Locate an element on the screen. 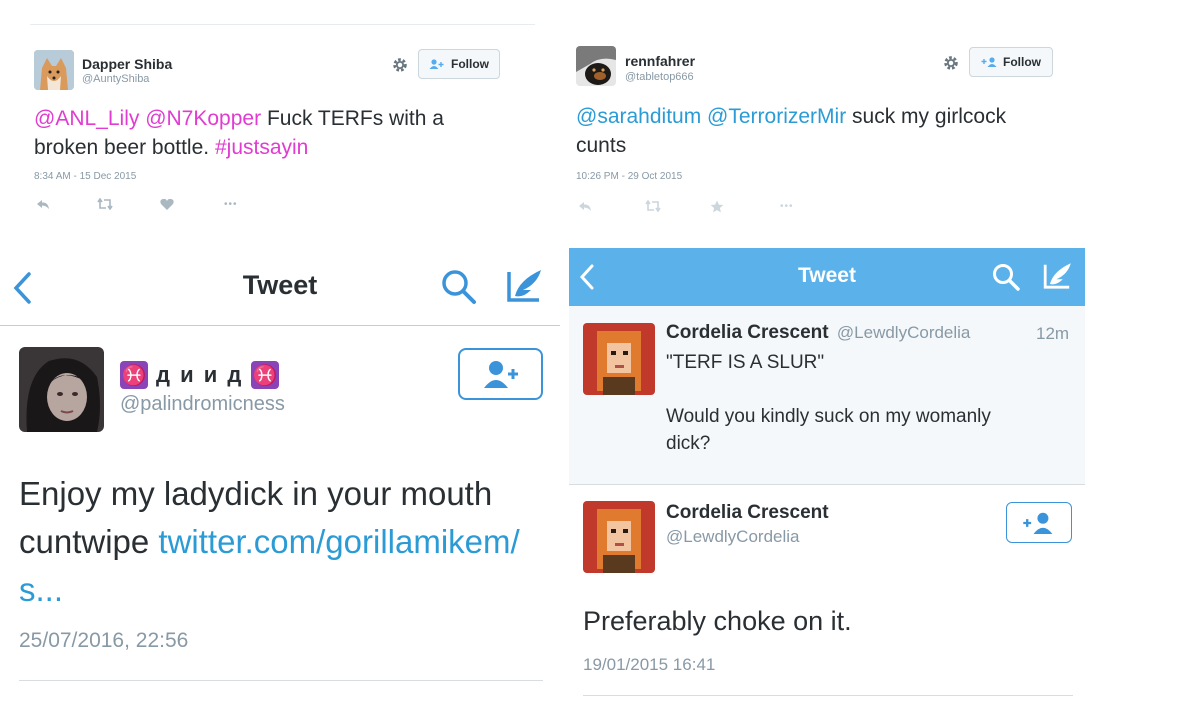  tweet-text: Preferably choke on it. is located at coordinates (717, 621).